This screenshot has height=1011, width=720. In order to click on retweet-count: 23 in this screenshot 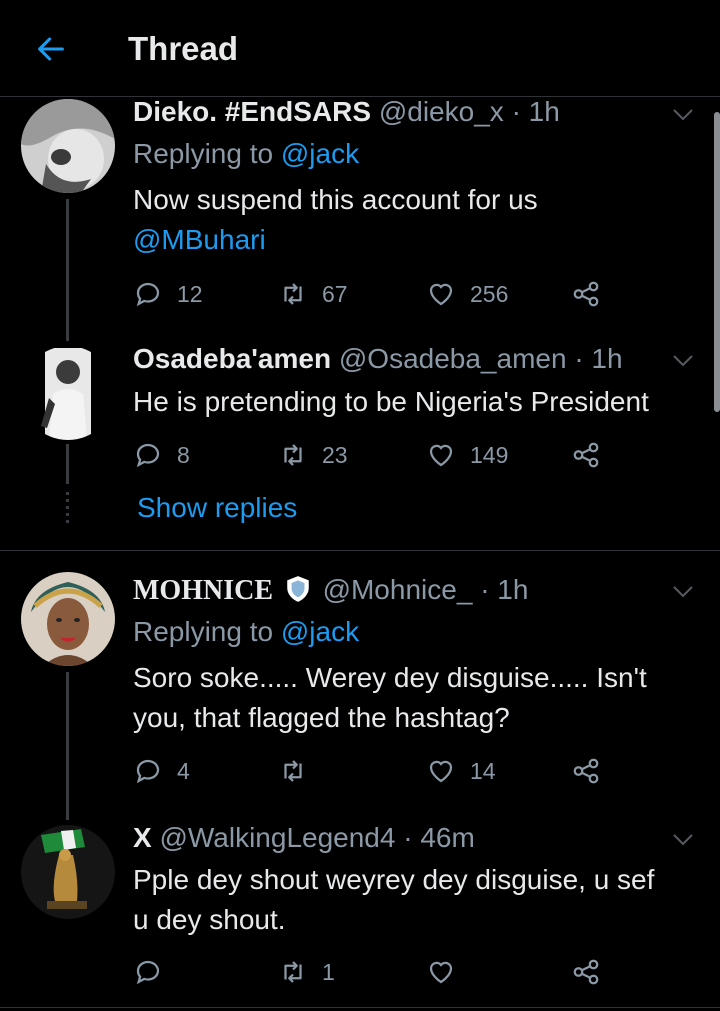, I will do `click(335, 454)`.